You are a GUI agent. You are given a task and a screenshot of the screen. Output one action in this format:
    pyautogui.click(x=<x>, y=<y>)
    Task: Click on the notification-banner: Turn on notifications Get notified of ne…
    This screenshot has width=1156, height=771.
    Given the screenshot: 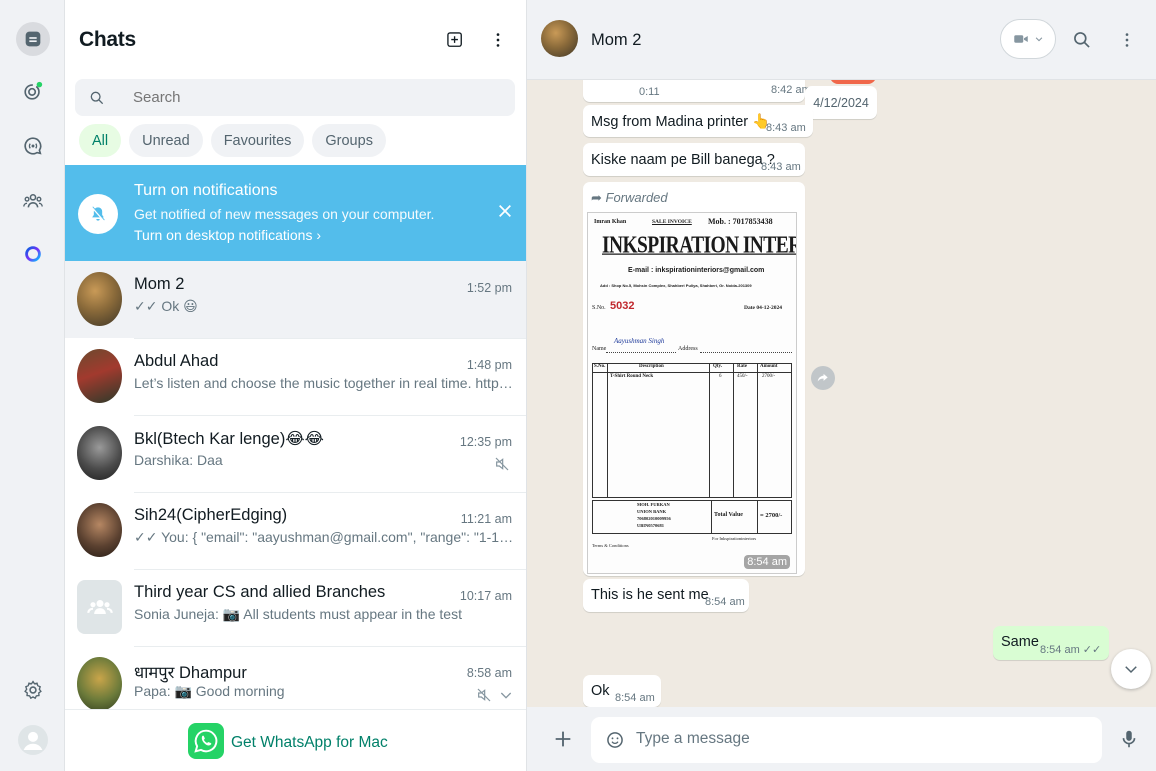 What is the action you would take?
    pyautogui.click(x=295, y=213)
    